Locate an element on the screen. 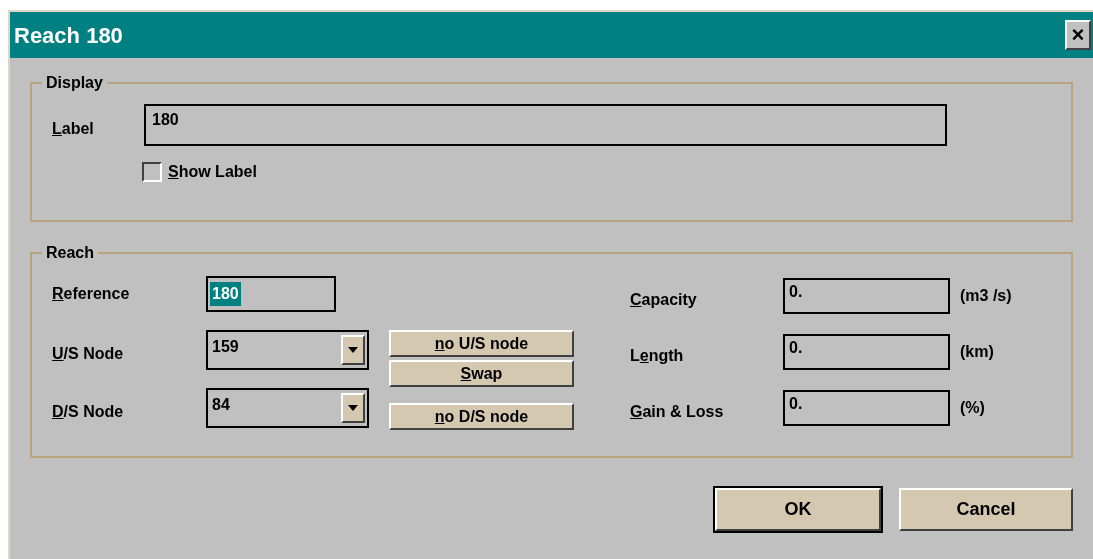  node-dropdown: 159 is located at coordinates (287, 350).